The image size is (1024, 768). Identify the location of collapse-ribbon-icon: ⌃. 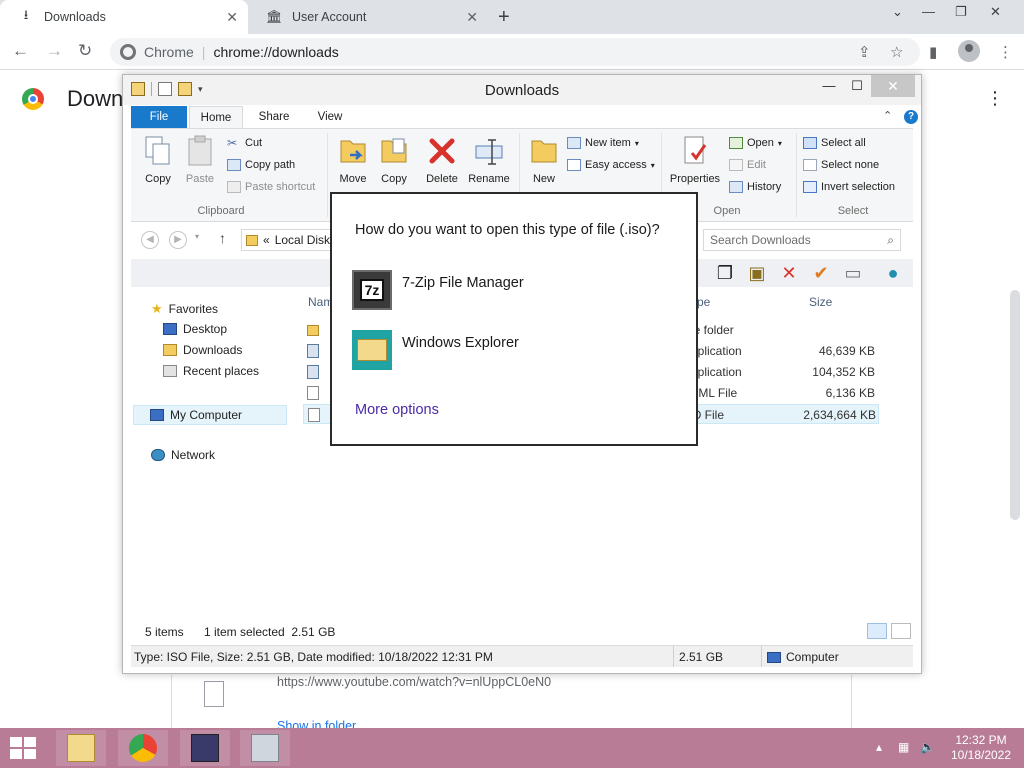
(887, 115).